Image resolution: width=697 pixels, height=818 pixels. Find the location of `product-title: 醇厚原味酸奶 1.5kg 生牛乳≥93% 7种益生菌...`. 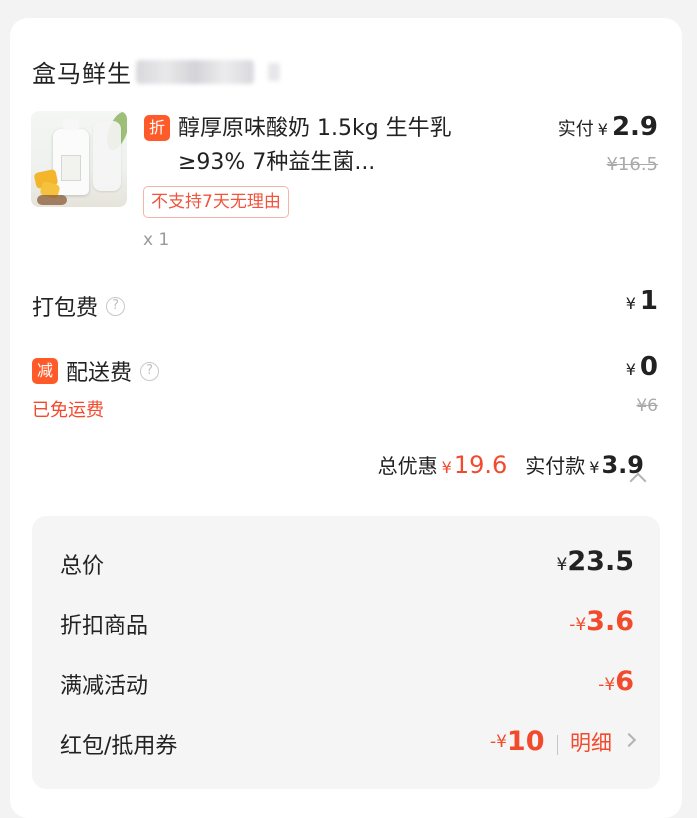

product-title: 醇厚原味酸奶 1.5kg 生牛乳≥93% 7种益生菌... is located at coordinates (328, 146).